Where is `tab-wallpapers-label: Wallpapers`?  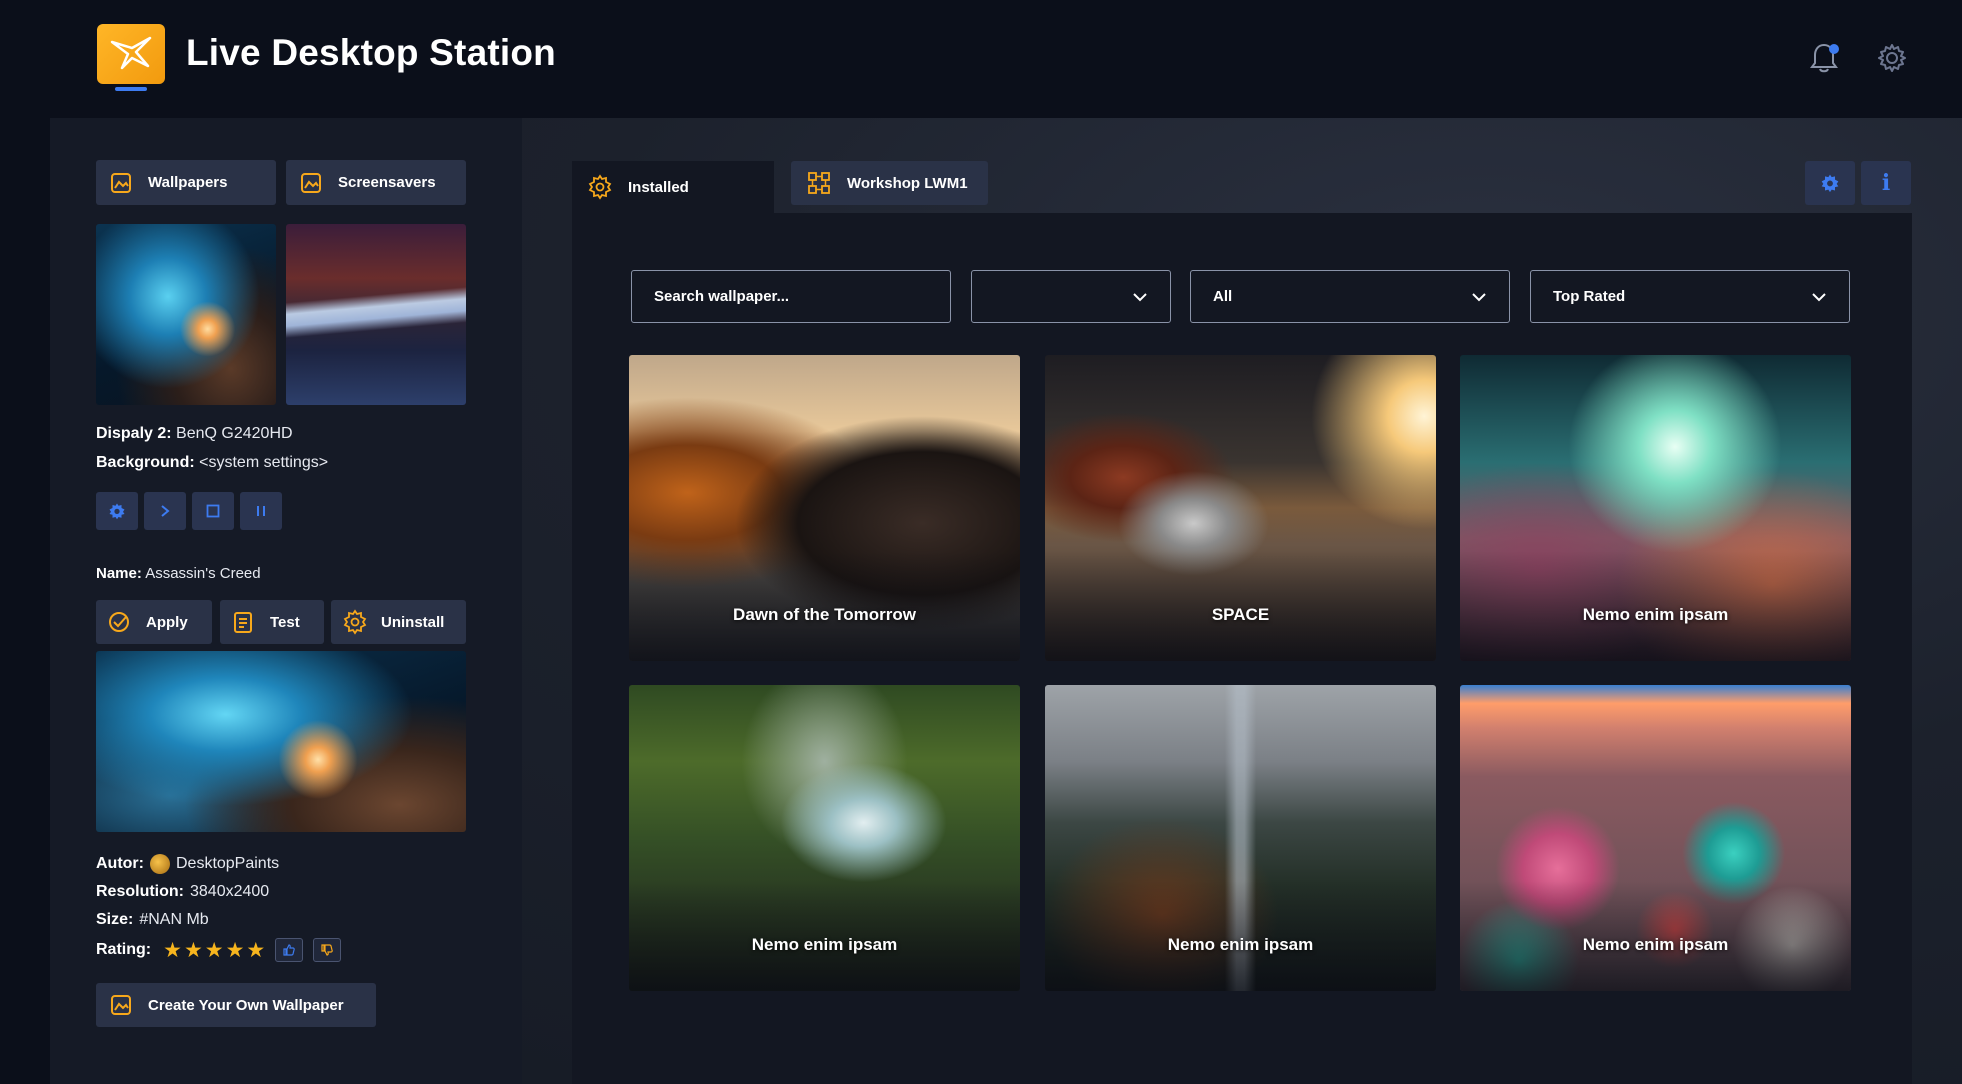 tab-wallpapers-label: Wallpapers is located at coordinates (188, 182).